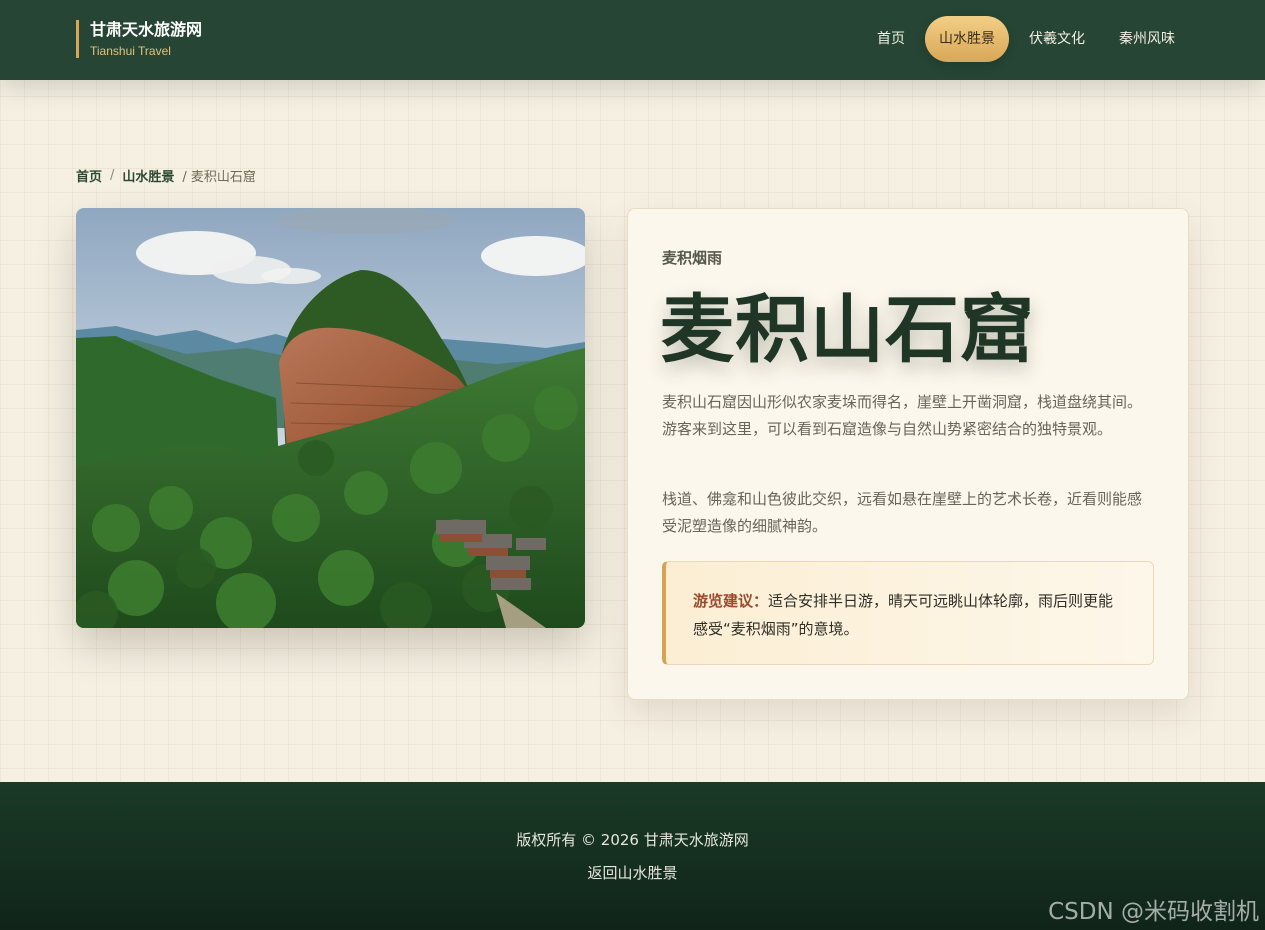  I want to click on copyright-text: 版权所有 © 2026 甘肃天水旅游网, so click(632, 840).